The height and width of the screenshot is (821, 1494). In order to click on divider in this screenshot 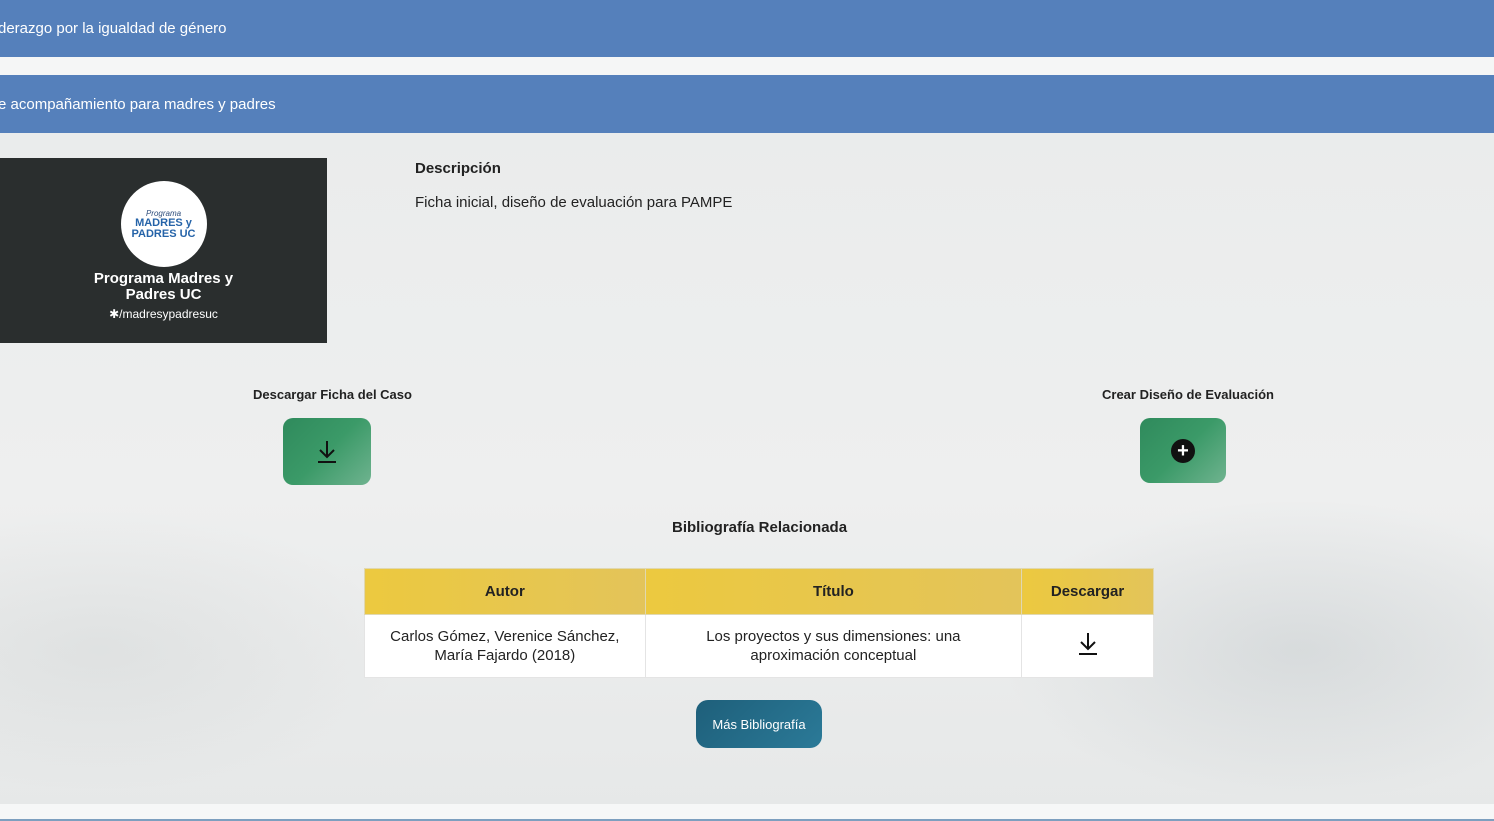, I will do `click(747, 66)`.